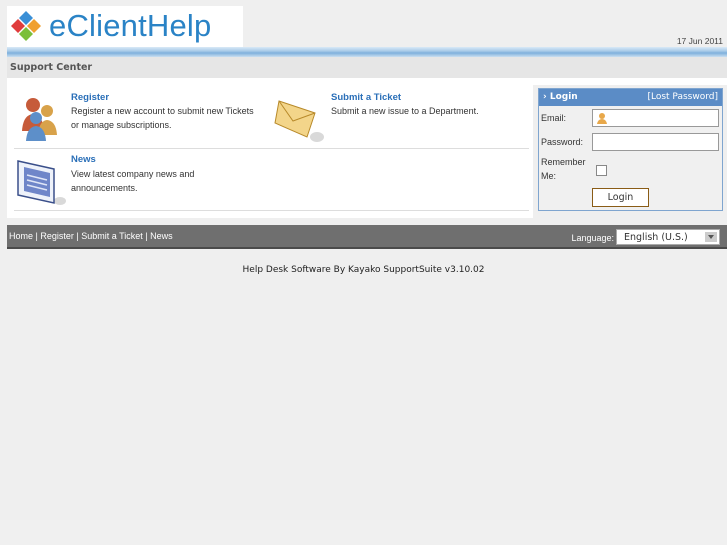 The height and width of the screenshot is (545, 727). I want to click on users-icon, so click(40, 117).